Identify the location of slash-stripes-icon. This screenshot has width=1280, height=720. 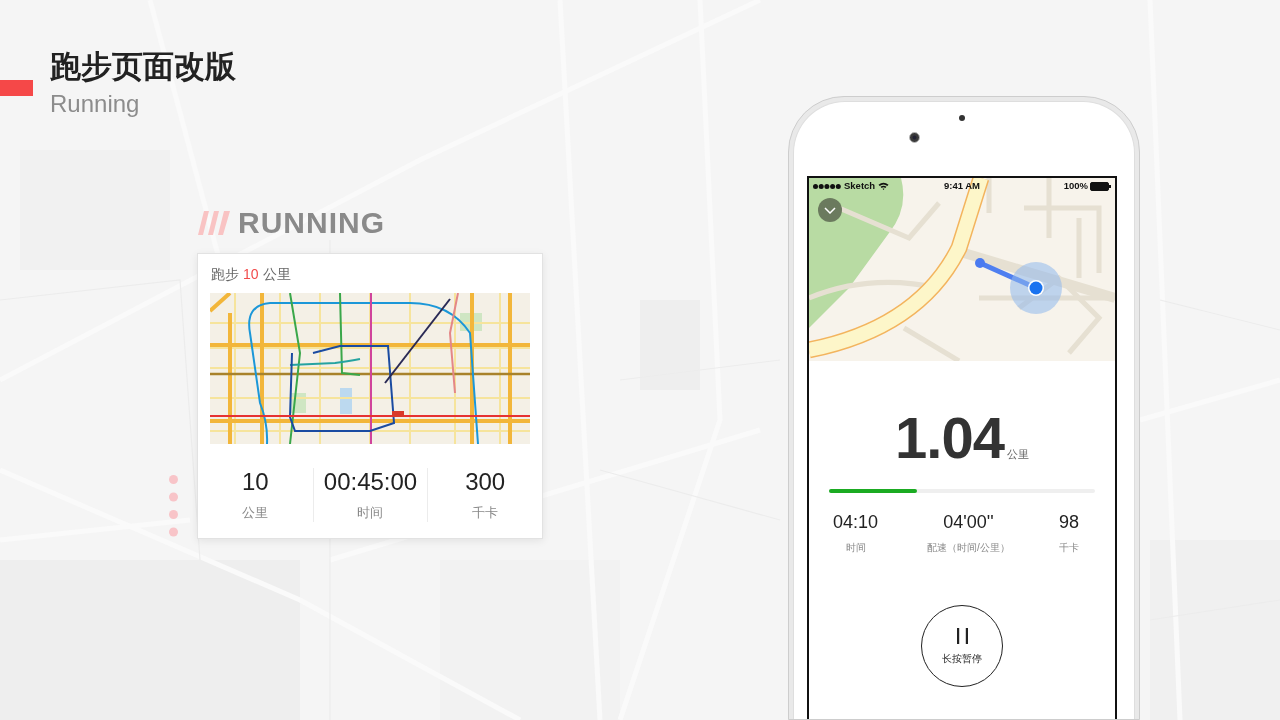
(214, 223).